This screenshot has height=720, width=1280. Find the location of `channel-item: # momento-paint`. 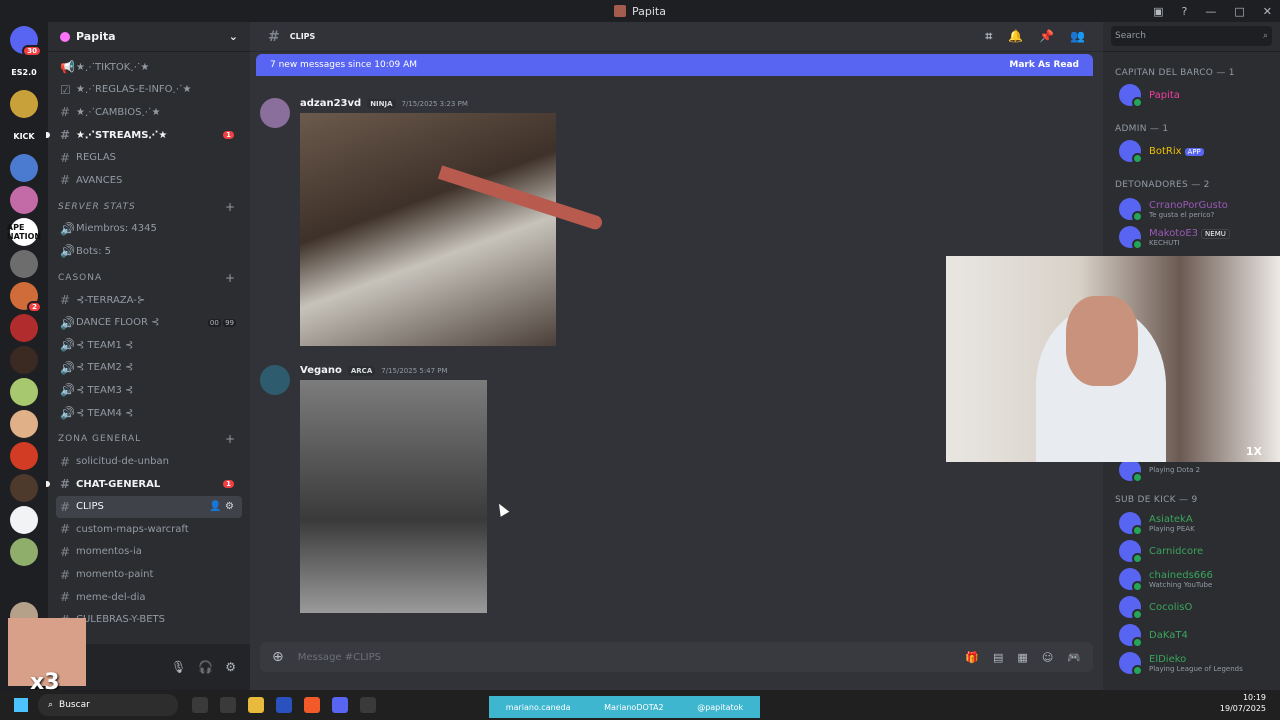

channel-item: # momento-paint is located at coordinates (149, 574).